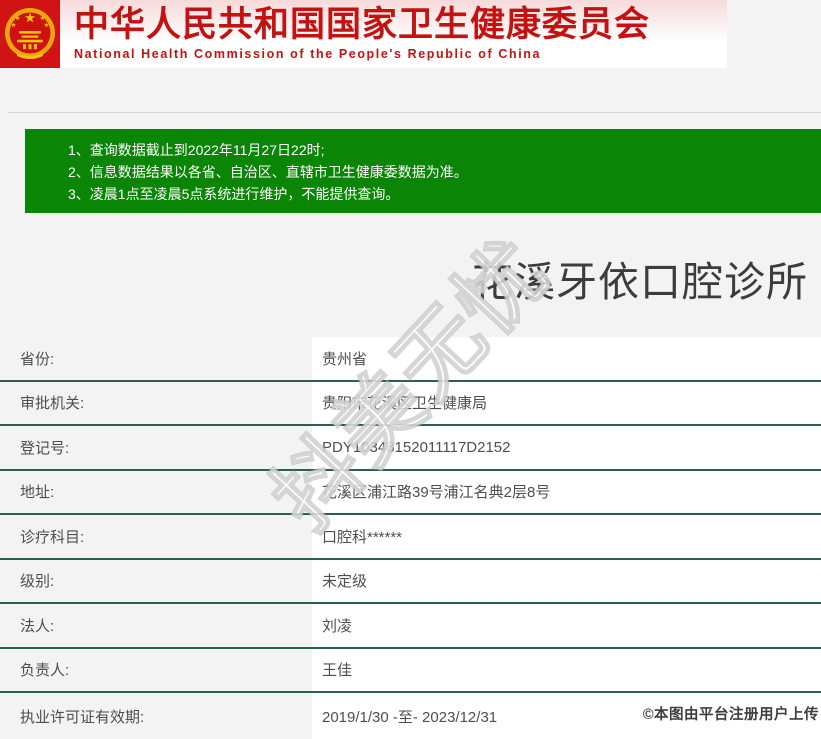  Describe the element at coordinates (37, 582) in the screenshot. I see `field-label: 级别:` at that location.